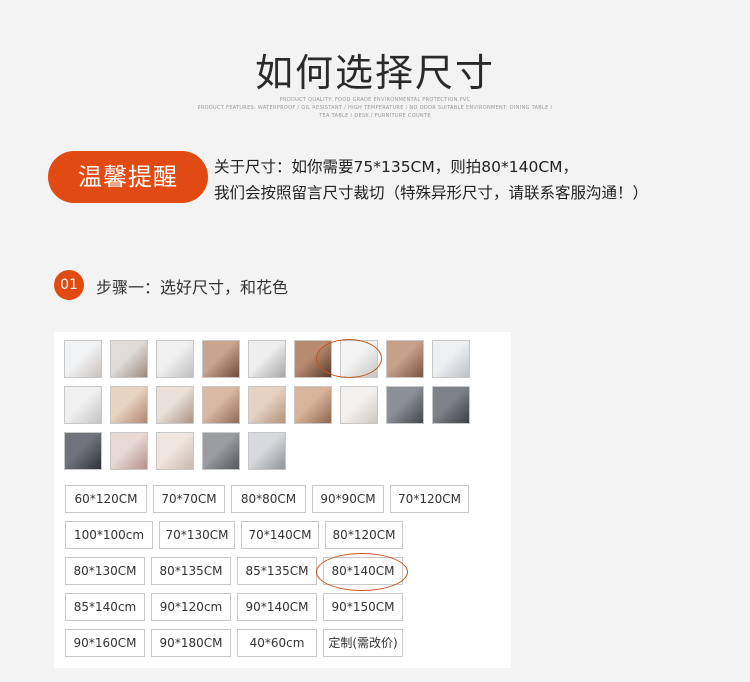  Describe the element at coordinates (197, 535) in the screenshot. I see `size-option-button: 70*130CM` at that location.